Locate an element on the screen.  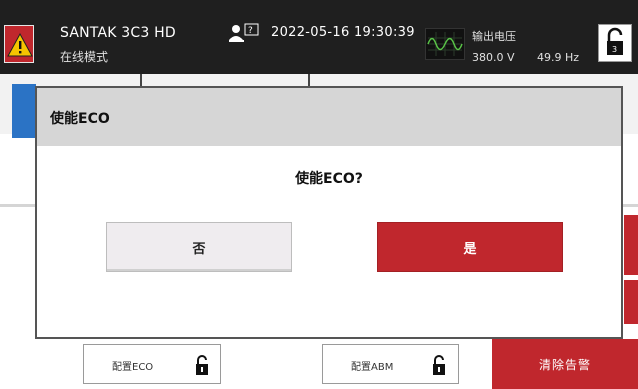
user-help-icon: ? is located at coordinates (244, 33).